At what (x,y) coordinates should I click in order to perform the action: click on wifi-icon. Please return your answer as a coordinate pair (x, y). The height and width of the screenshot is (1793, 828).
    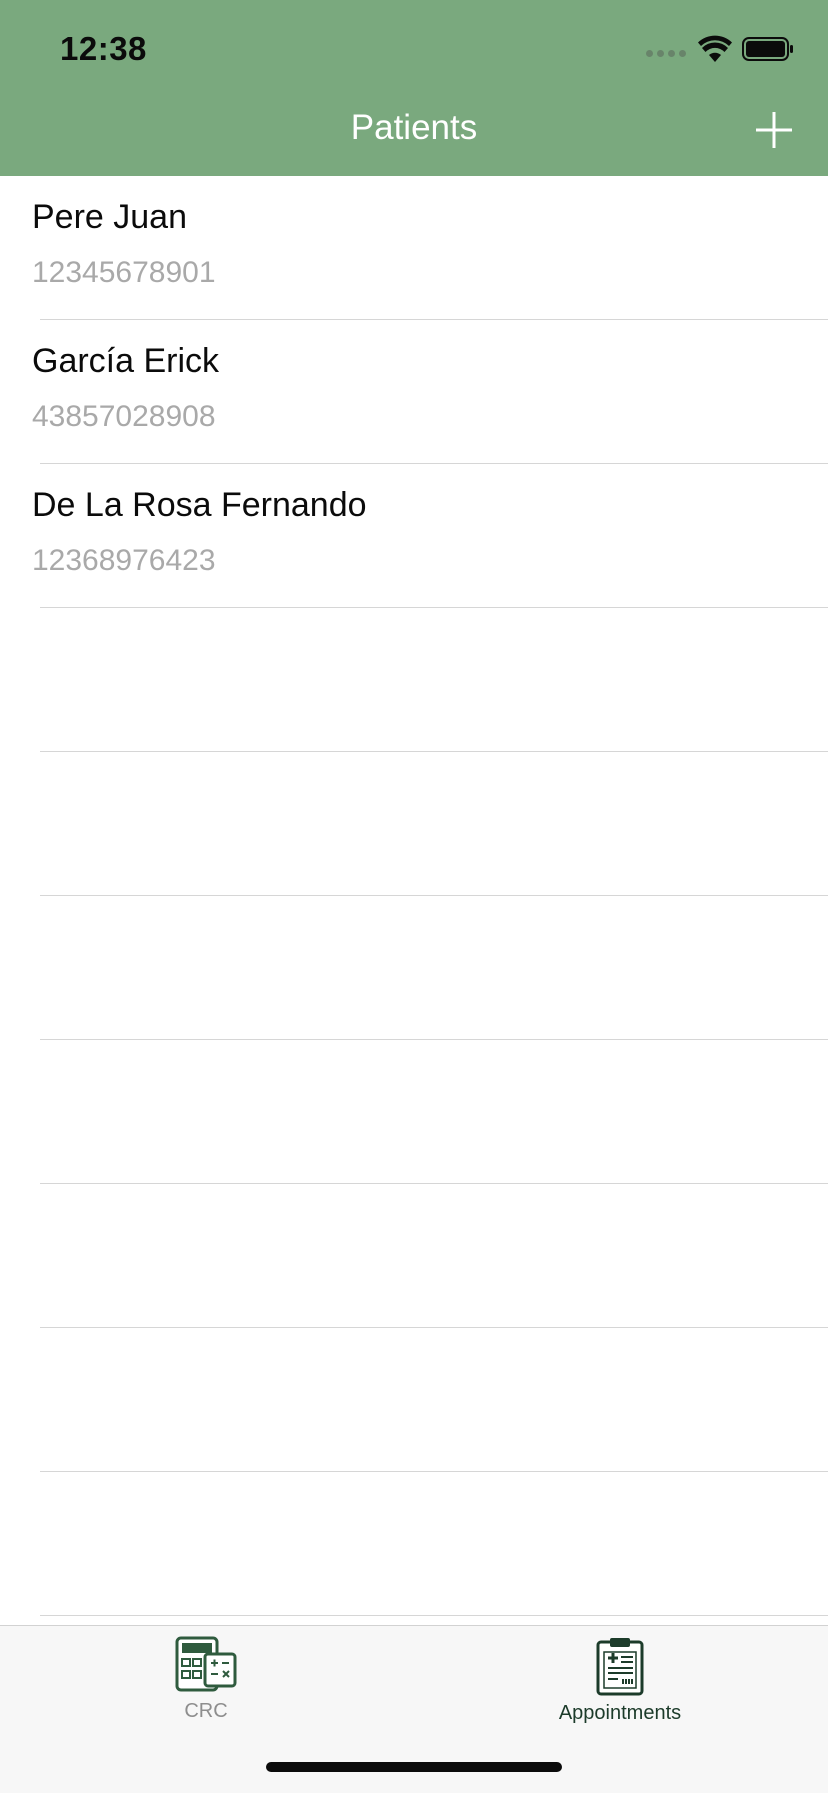
    Looking at the image, I should click on (715, 48).